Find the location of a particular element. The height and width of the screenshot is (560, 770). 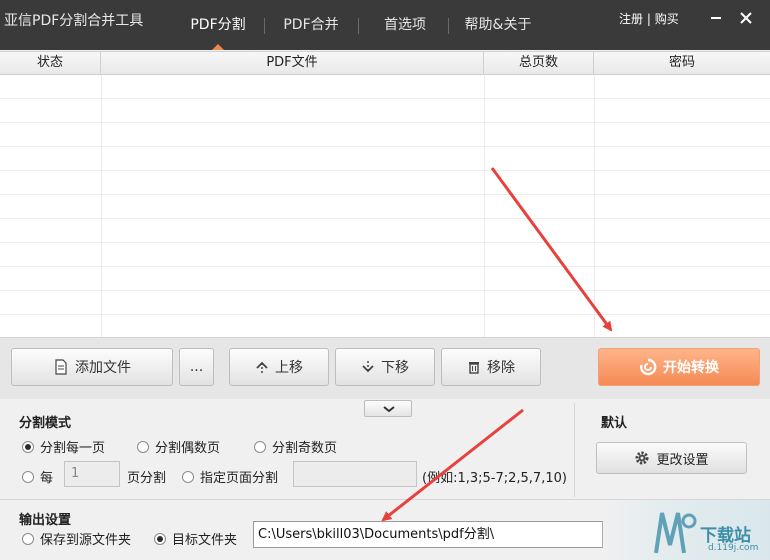

tab-label: 首选项 is located at coordinates (405, 25).